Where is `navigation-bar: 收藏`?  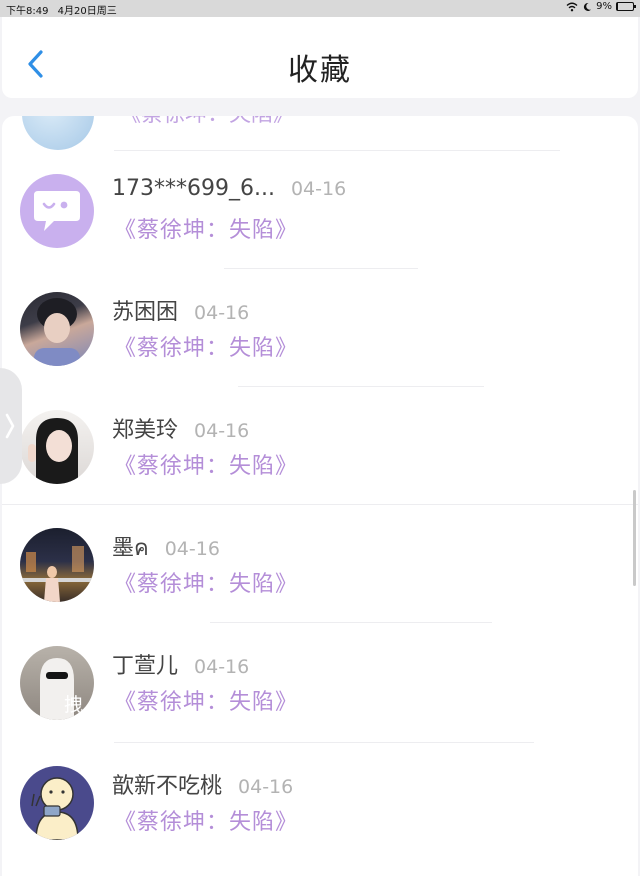 navigation-bar: 收藏 is located at coordinates (320, 57).